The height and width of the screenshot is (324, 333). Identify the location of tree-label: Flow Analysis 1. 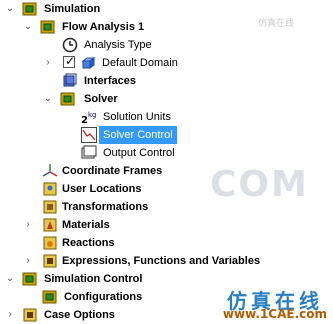
(103, 27).